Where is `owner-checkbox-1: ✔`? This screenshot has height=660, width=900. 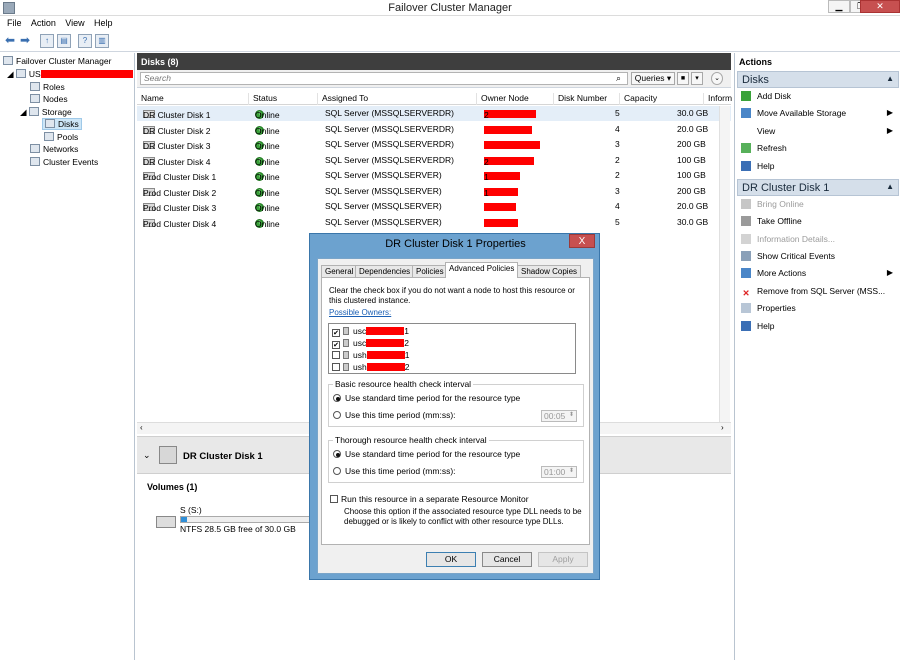
owner-checkbox-1: ✔ is located at coordinates (336, 333).